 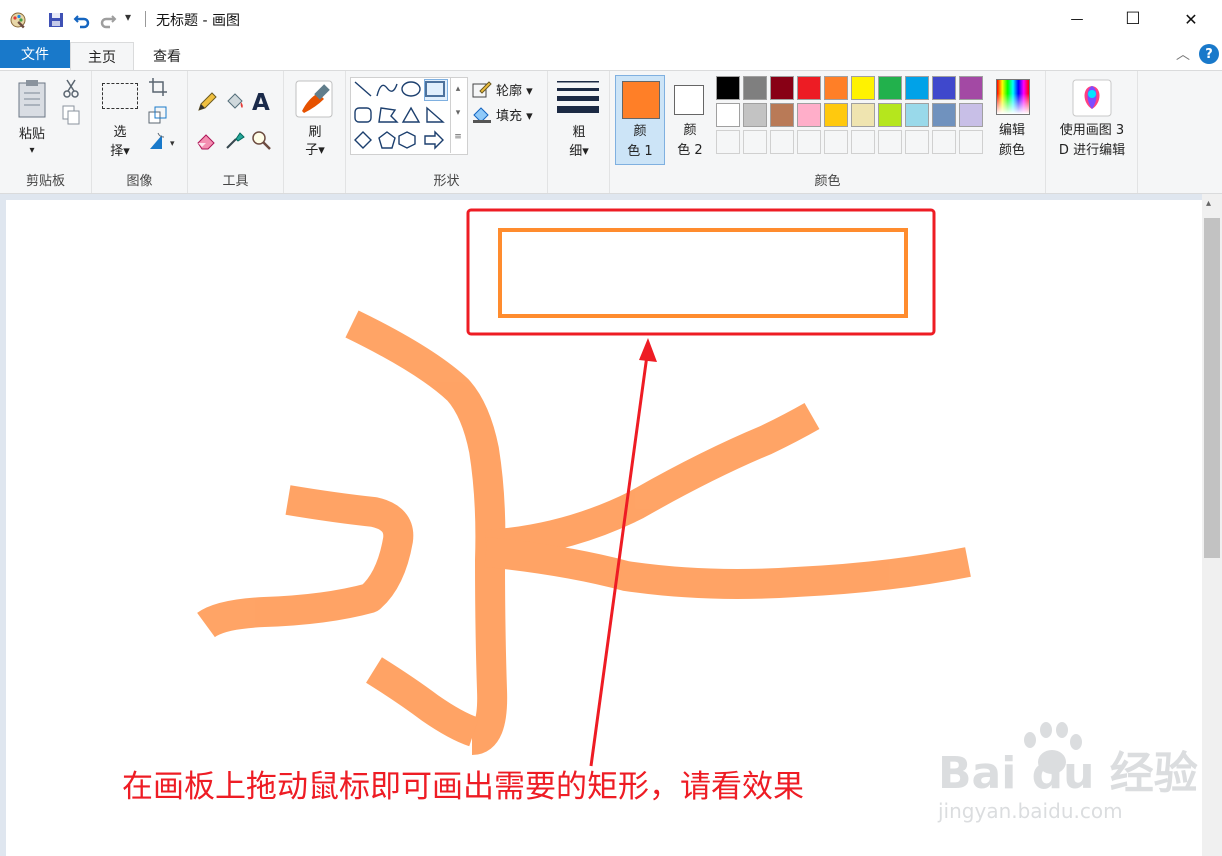 I want to click on line-size-icon, so click(x=578, y=97).